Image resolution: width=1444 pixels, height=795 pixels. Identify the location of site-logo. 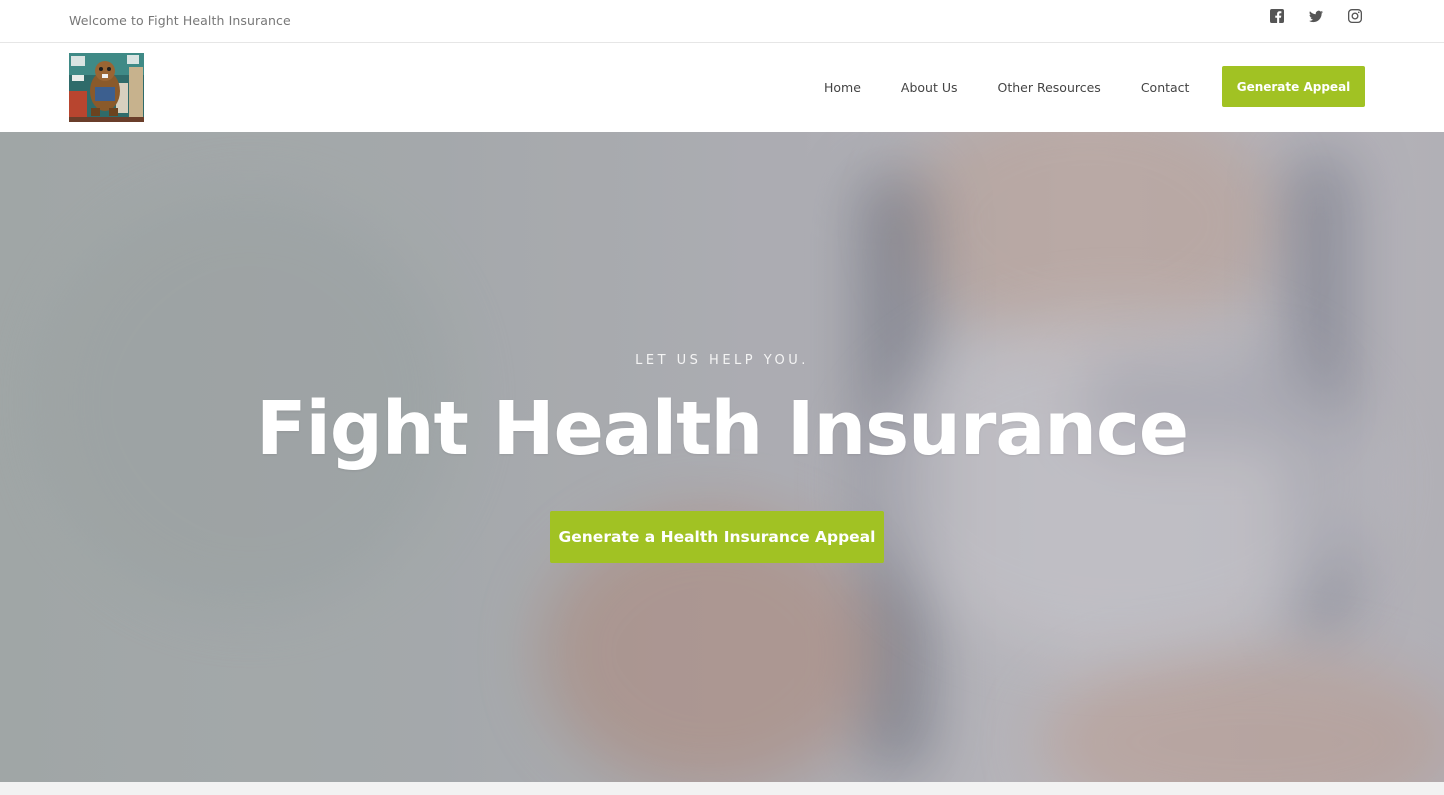
(106, 87).